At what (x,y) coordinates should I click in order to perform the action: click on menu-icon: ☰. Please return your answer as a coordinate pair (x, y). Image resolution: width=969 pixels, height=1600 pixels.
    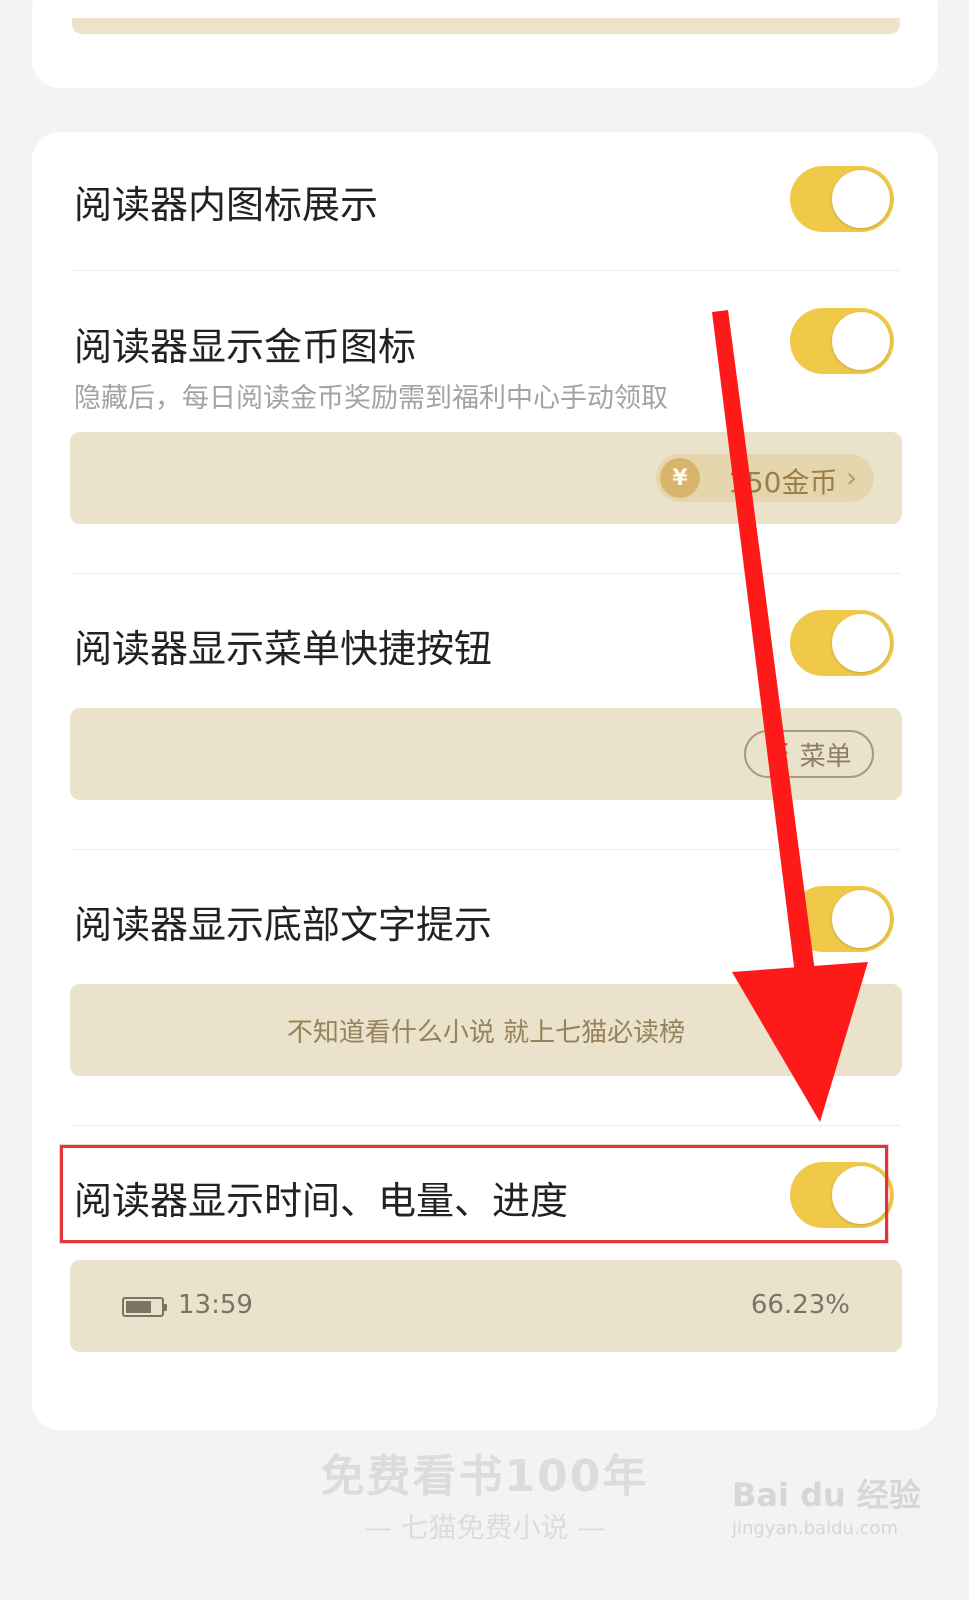
    Looking at the image, I should click on (778, 754).